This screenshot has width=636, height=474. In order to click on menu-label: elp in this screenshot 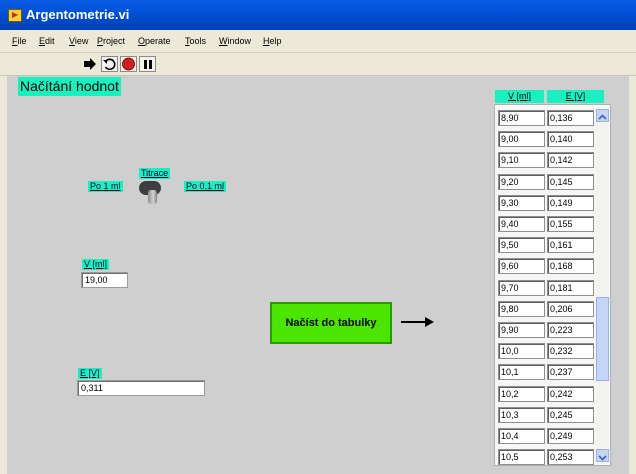, I will do `click(275, 41)`.